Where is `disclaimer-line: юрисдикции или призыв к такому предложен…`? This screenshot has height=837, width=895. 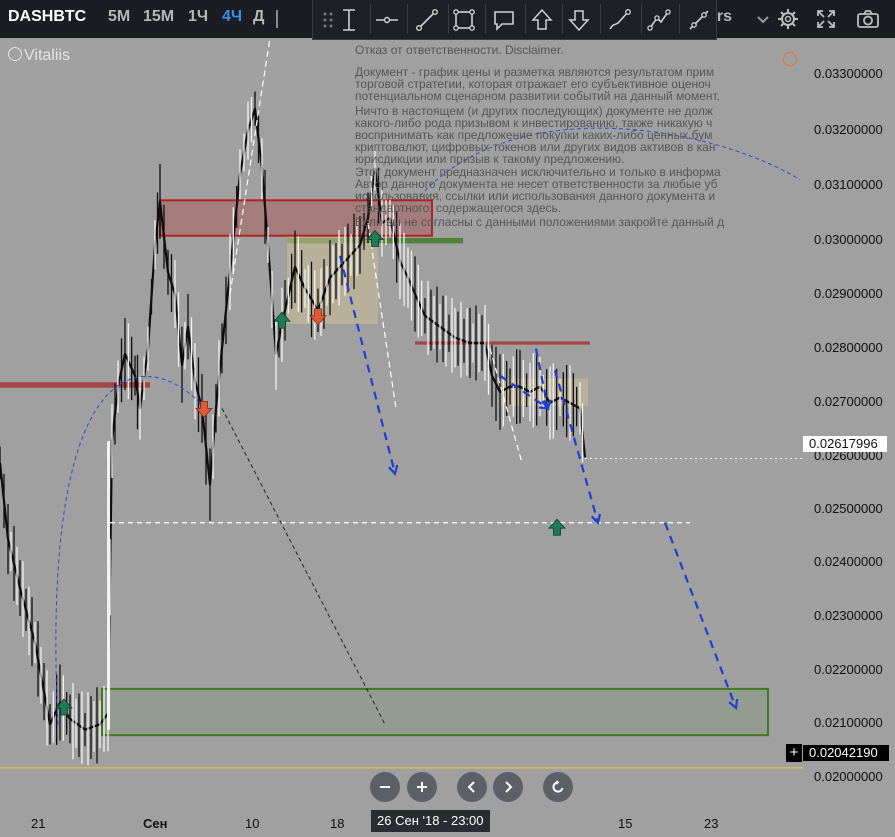 disclaimer-line: юрисдикции или призыв к такому предложен… is located at coordinates (490, 159).